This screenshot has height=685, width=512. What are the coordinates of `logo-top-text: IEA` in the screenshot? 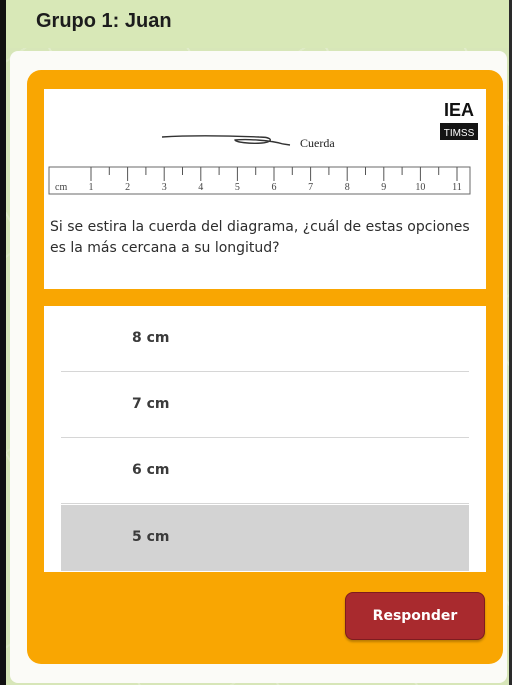 It's located at (459, 110).